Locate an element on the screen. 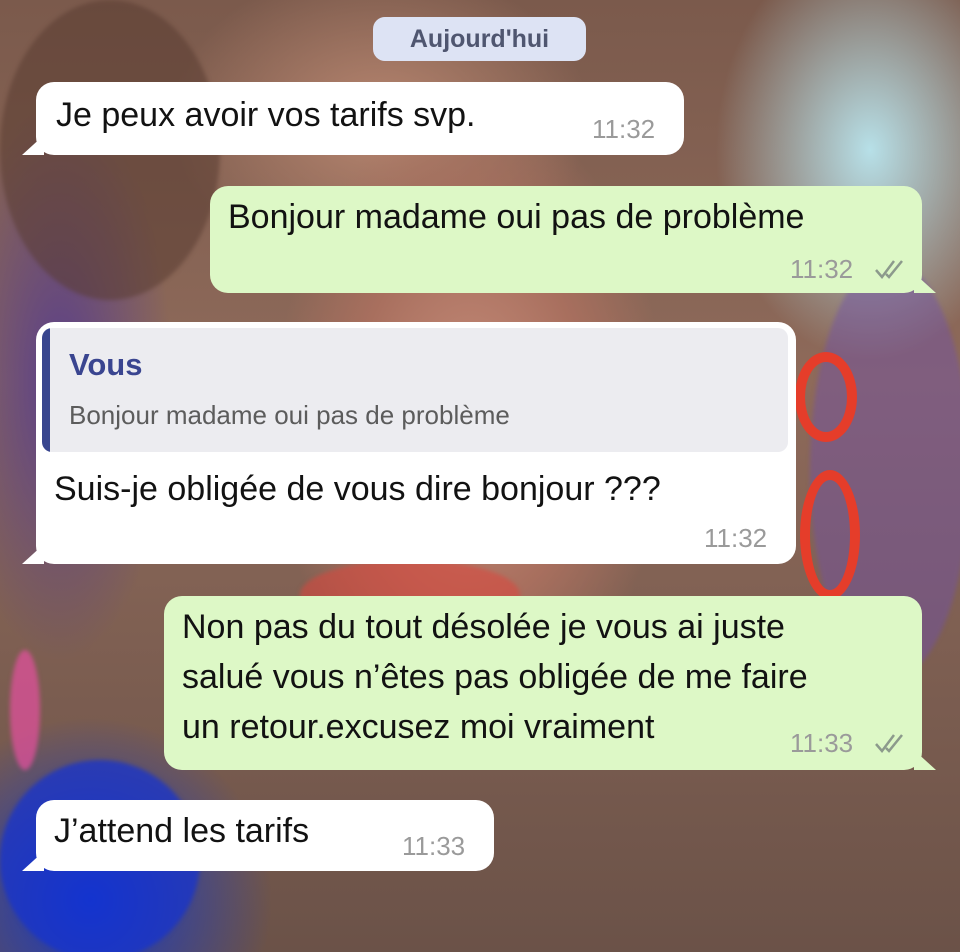  incoming-message: Je peux avoir vos tarifs svp. 11:32 is located at coordinates (353, 118).